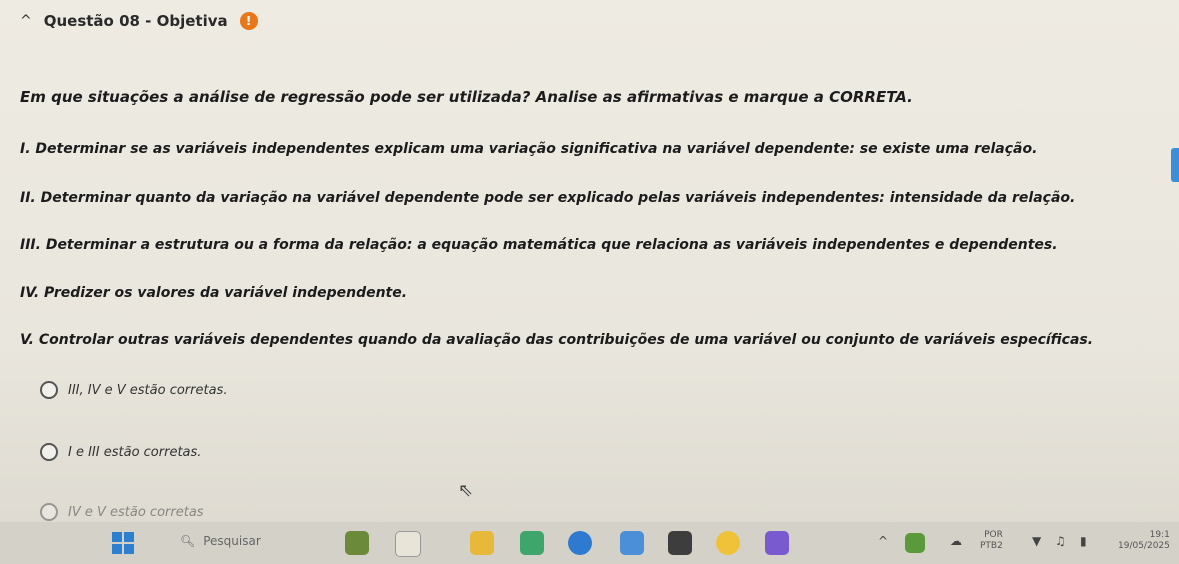  Describe the element at coordinates (188, 541) in the screenshot. I see `search-icon: 🔍︎` at that location.